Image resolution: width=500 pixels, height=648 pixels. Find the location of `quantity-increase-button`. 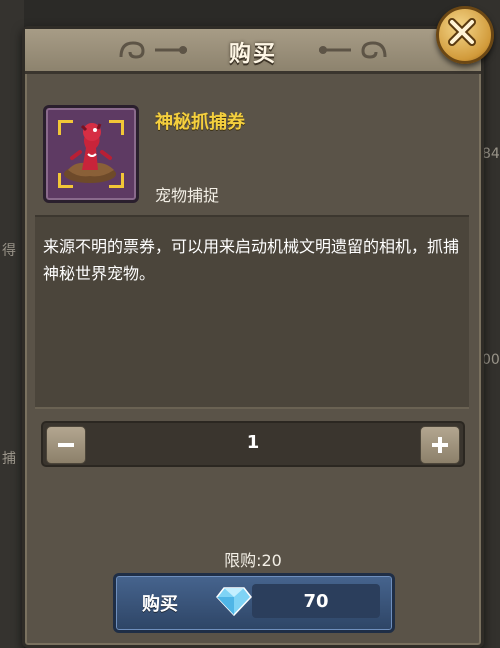

quantity-increase-button is located at coordinates (440, 445).